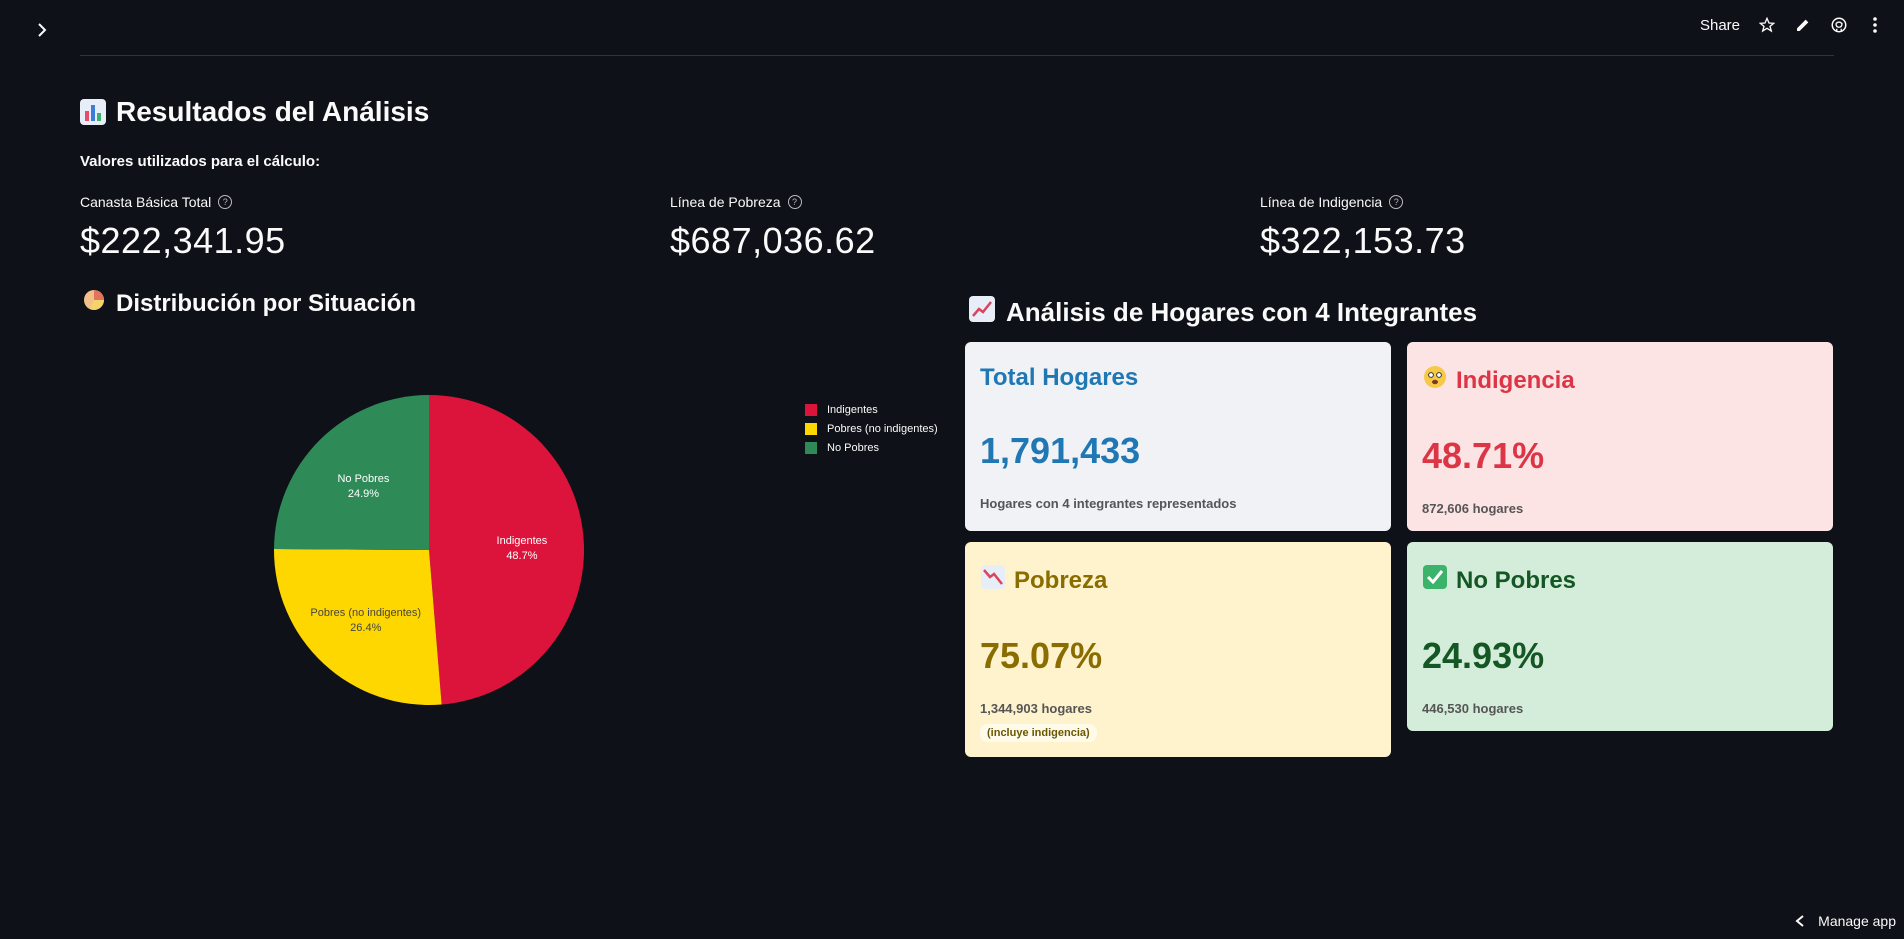 This screenshot has width=1904, height=939. I want to click on metric-label: Línea de Pobreza, so click(725, 202).